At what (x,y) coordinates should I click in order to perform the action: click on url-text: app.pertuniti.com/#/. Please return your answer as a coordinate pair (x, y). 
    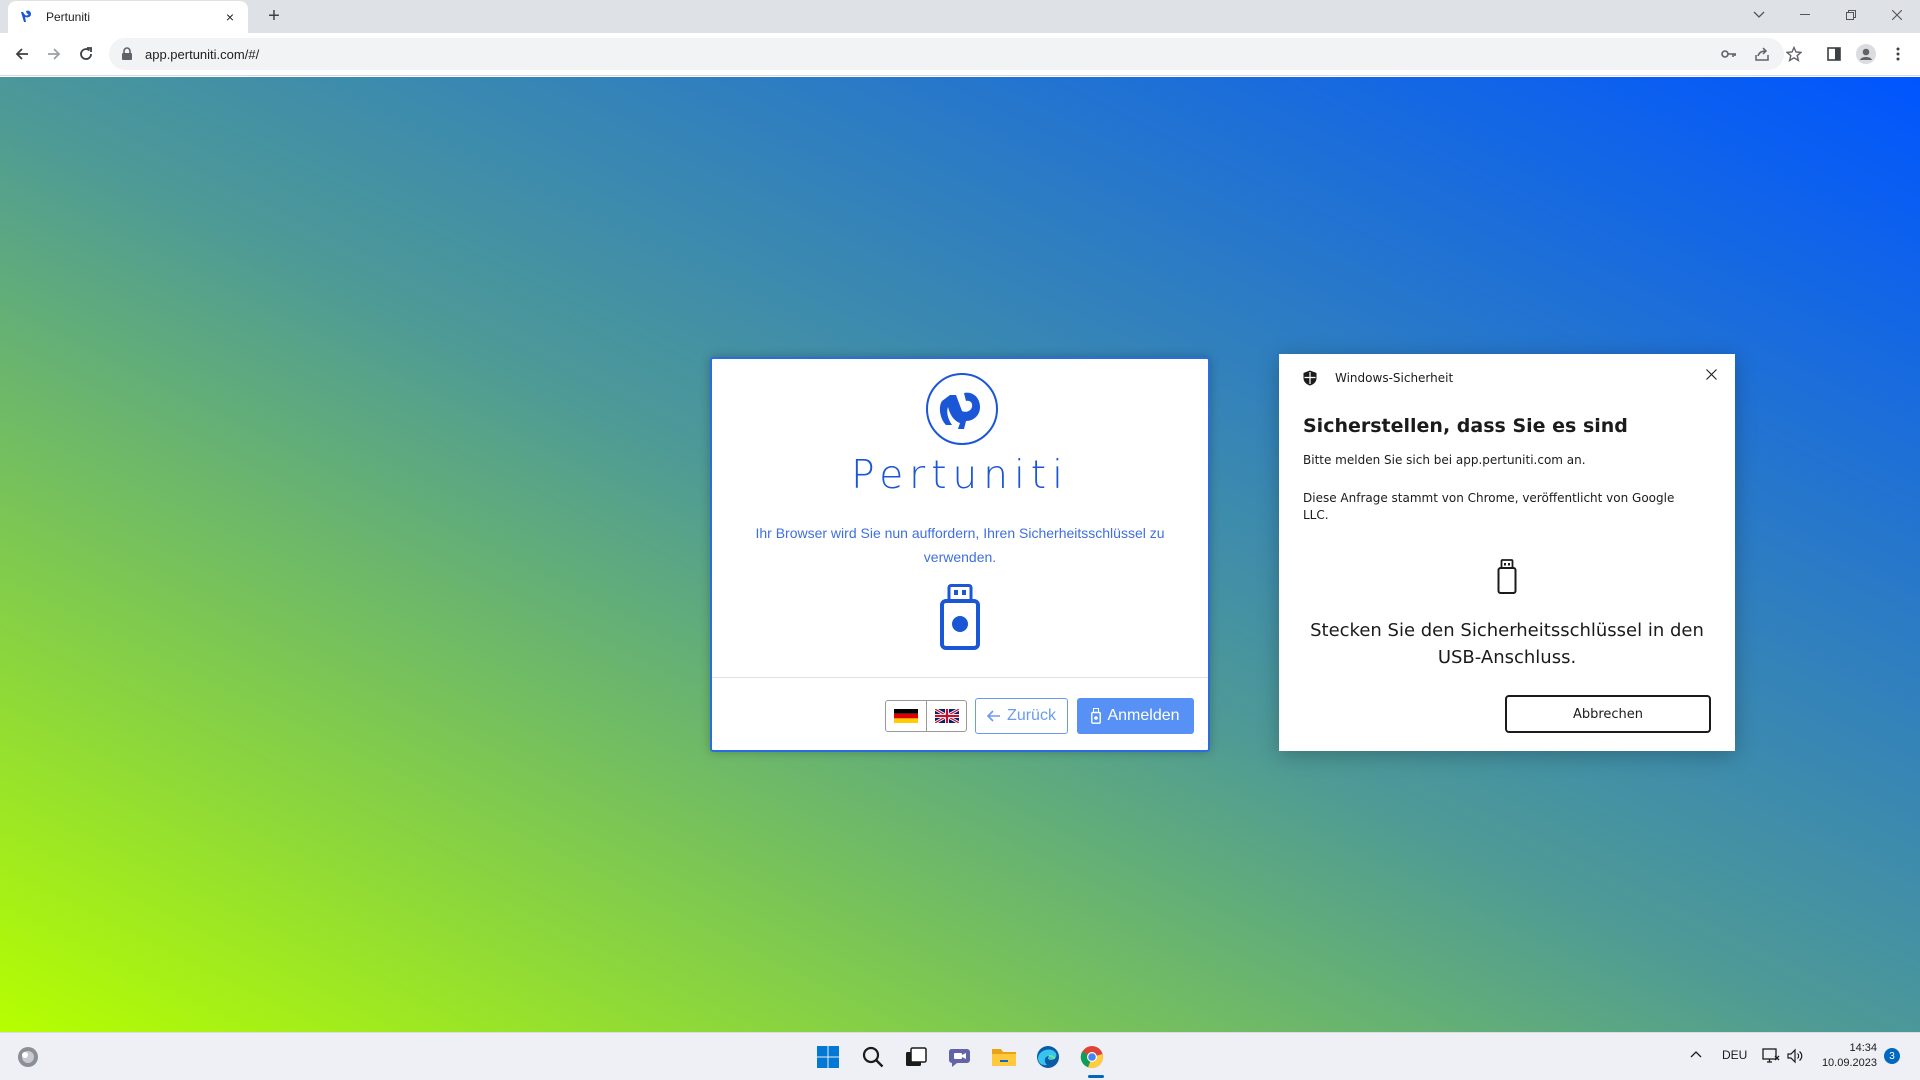
    Looking at the image, I should click on (202, 54).